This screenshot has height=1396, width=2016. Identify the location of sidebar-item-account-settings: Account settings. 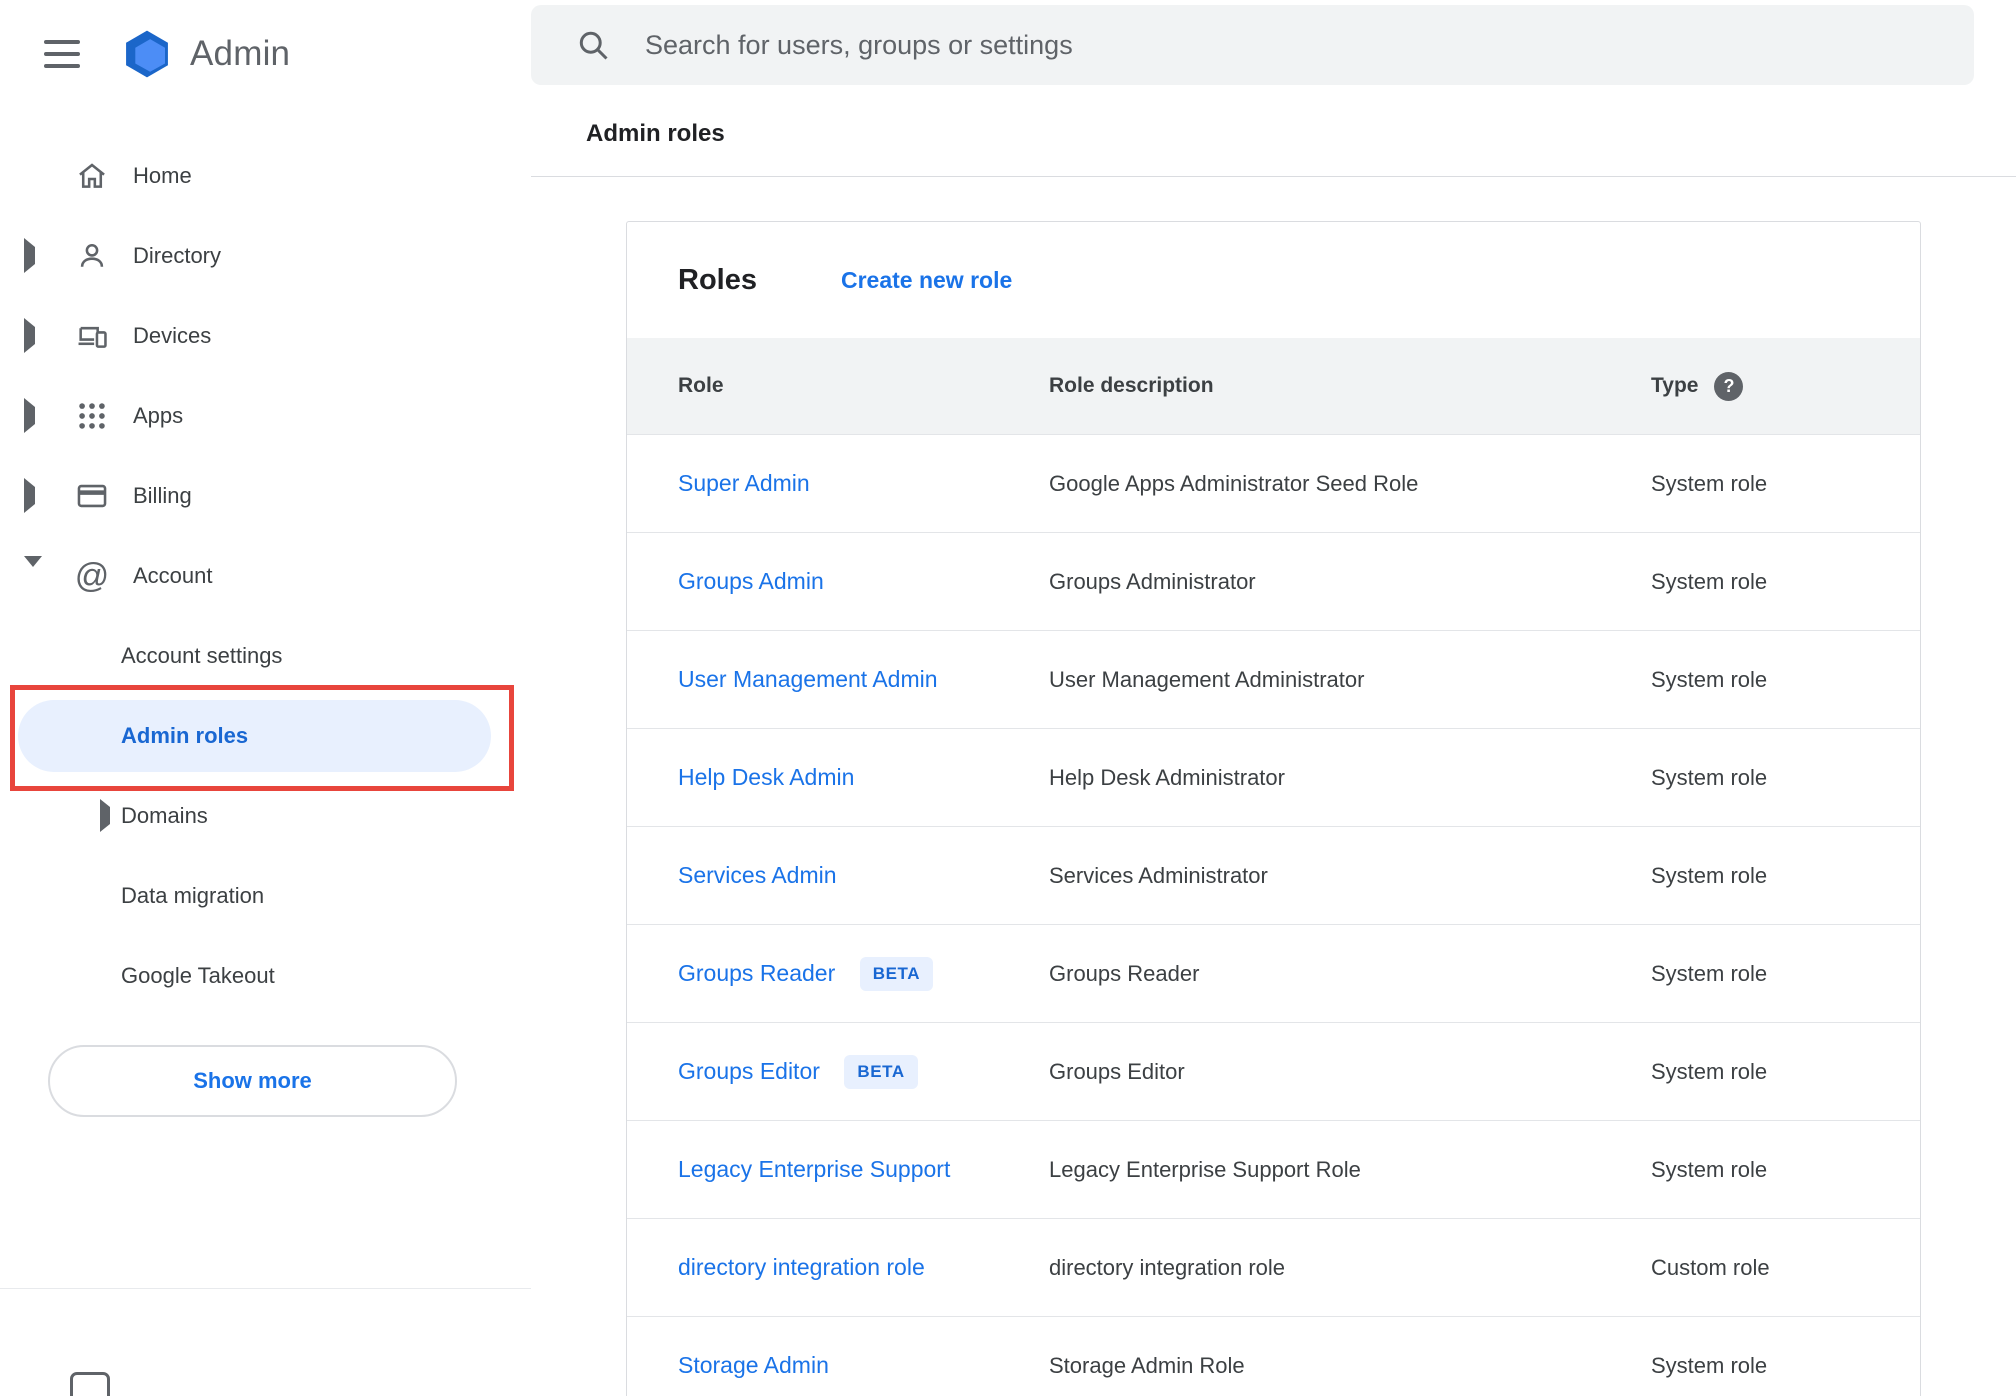
(265, 656).